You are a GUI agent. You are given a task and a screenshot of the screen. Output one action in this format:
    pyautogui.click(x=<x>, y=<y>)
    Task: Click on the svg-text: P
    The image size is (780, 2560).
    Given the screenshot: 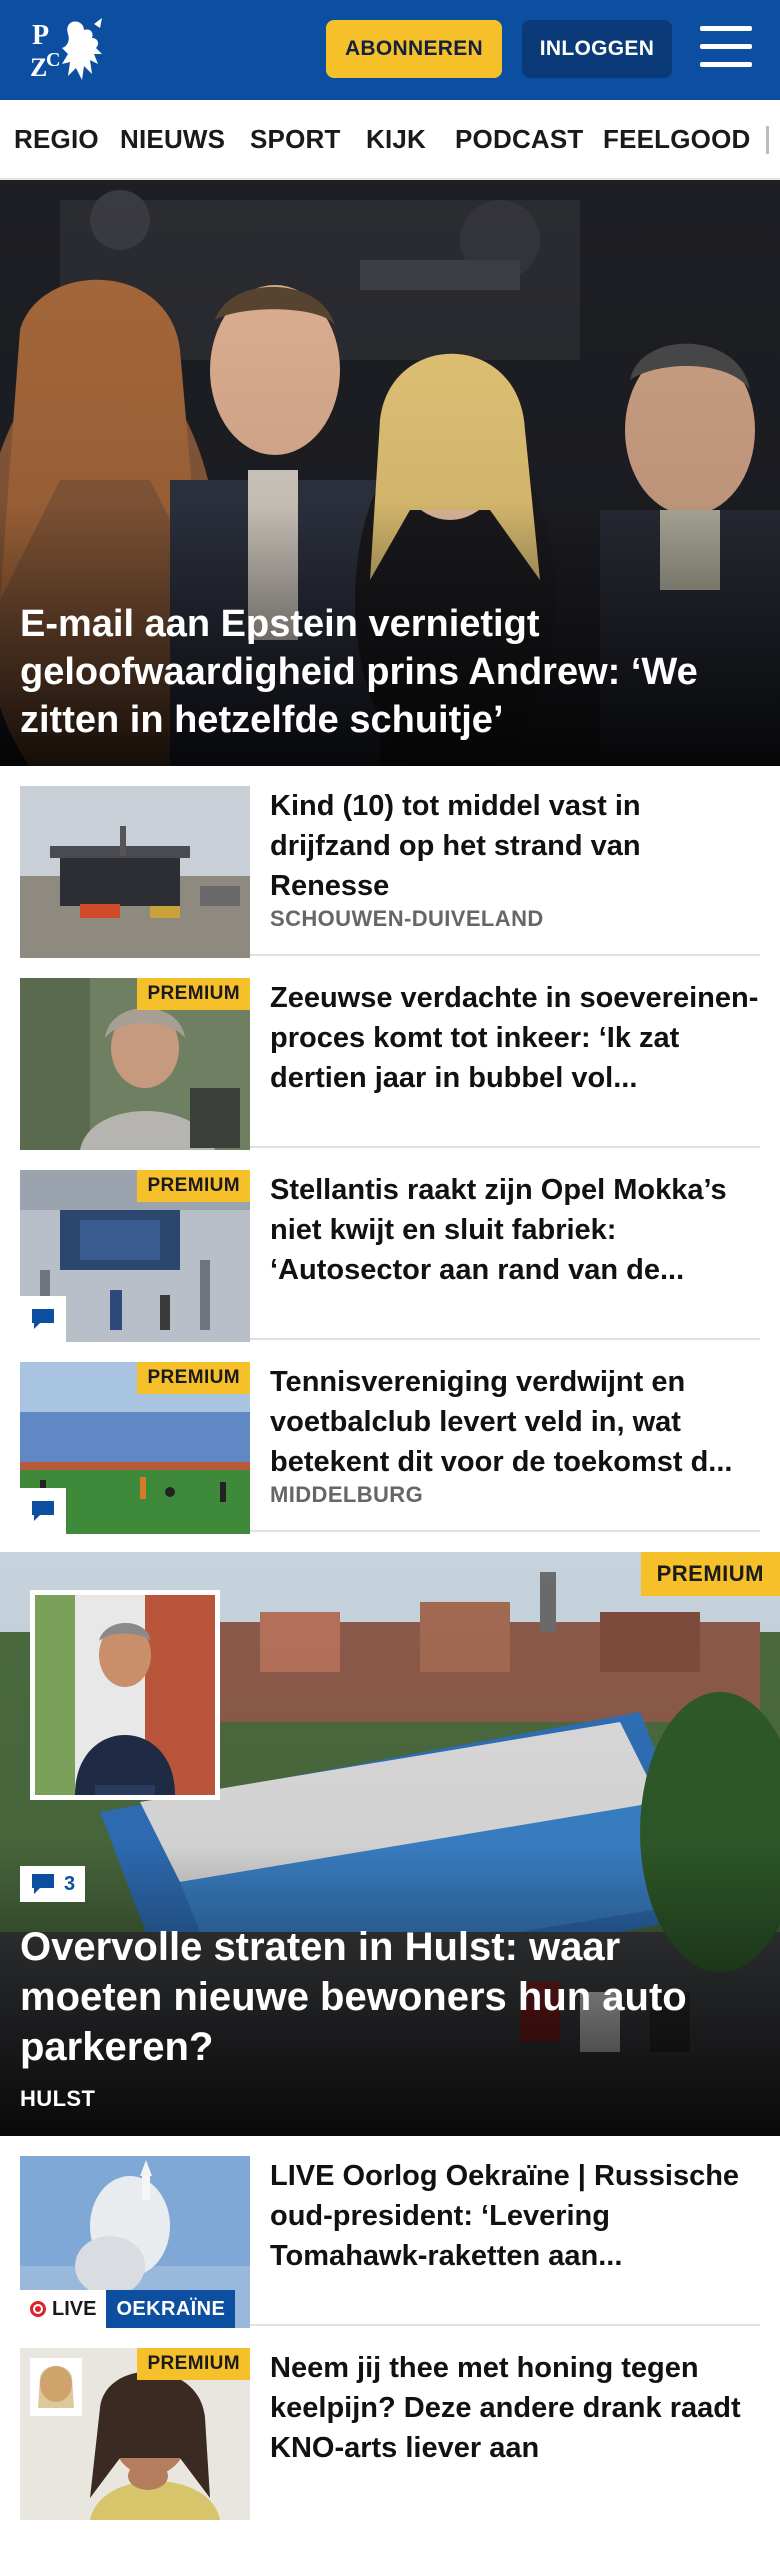 What is the action you would take?
    pyautogui.click(x=40, y=35)
    